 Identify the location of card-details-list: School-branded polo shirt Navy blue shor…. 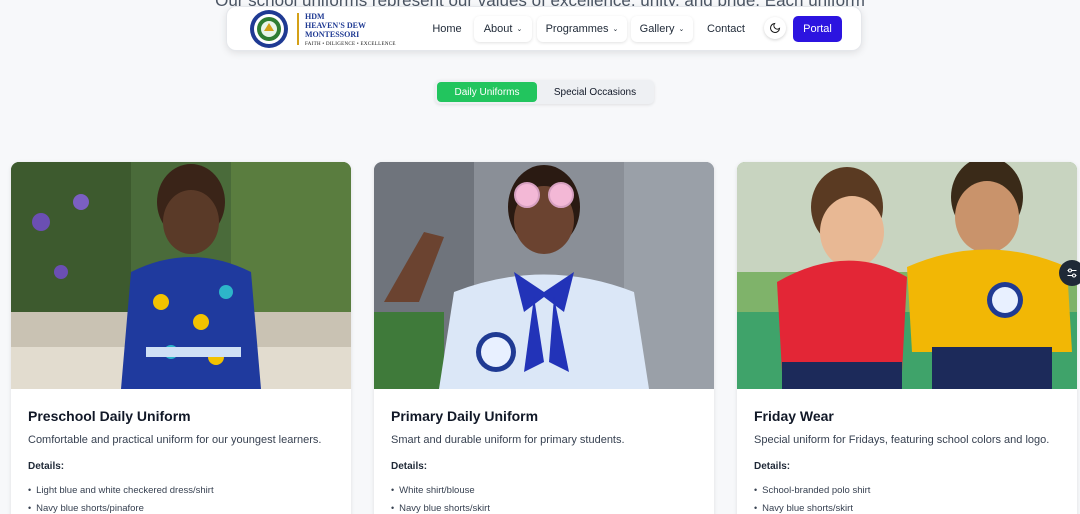
(812, 497).